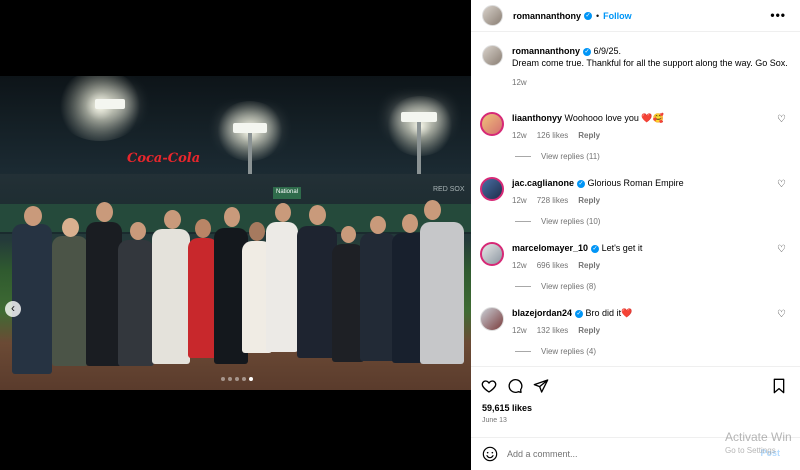  Describe the element at coordinates (770, 453) in the screenshot. I see `post-comment-button: Post` at that location.